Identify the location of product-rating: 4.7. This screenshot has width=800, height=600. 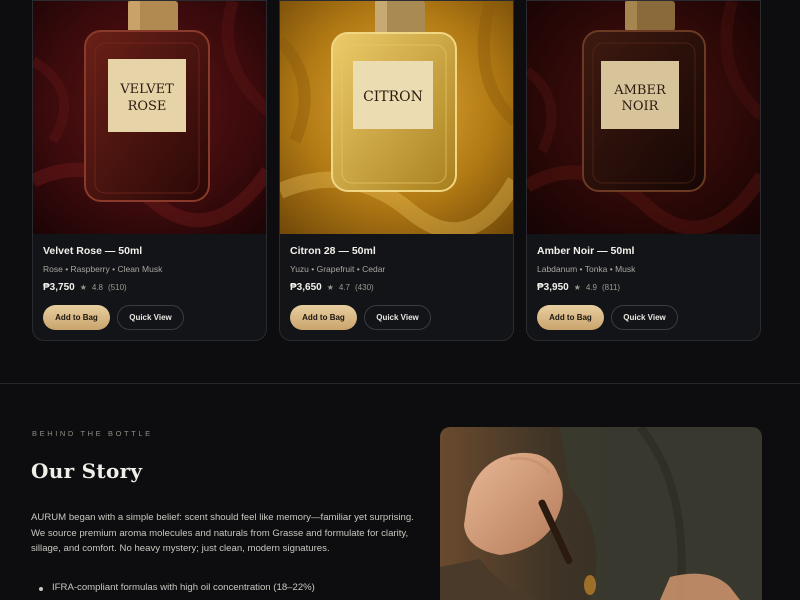
(344, 287).